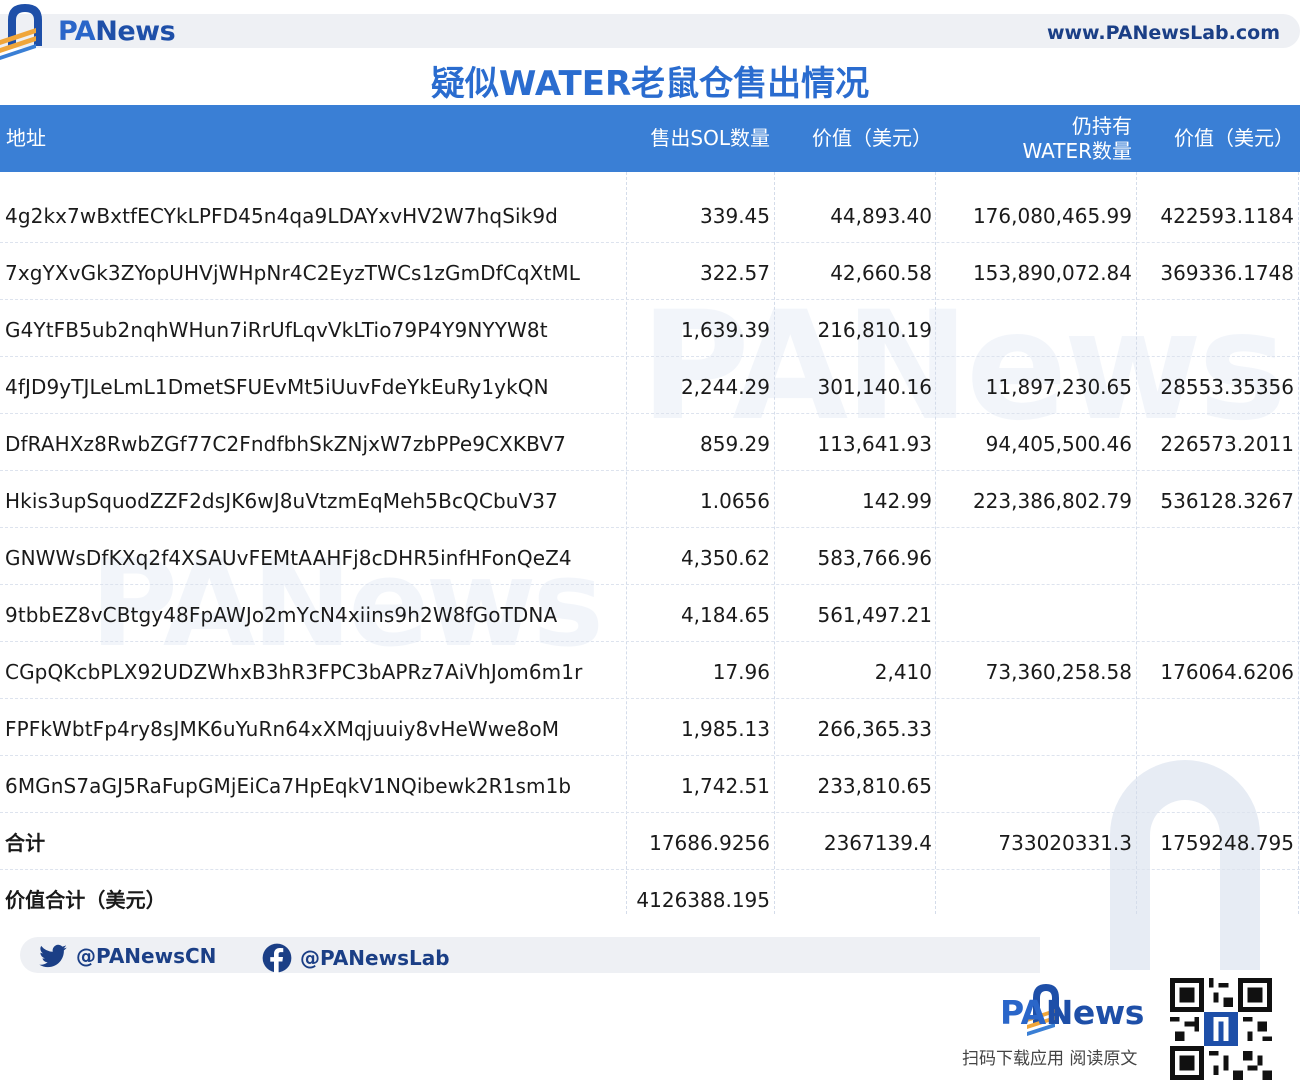 The height and width of the screenshot is (1092, 1300). Describe the element at coordinates (874, 444) in the screenshot. I see `usd-value-cell: 113,641.93` at that location.